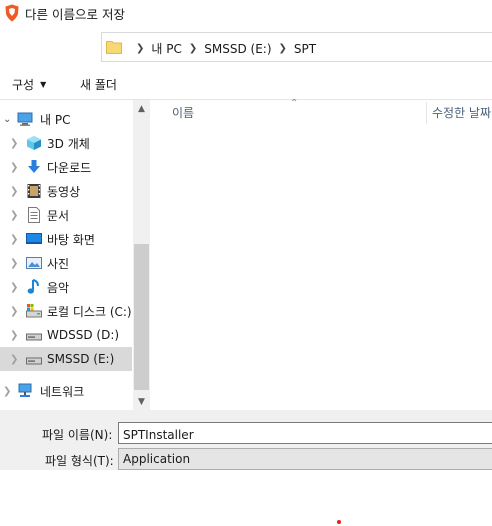  What do you see at coordinates (77, 435) in the screenshot?
I see `filename-label: 파일 이름(N):` at bounding box center [77, 435].